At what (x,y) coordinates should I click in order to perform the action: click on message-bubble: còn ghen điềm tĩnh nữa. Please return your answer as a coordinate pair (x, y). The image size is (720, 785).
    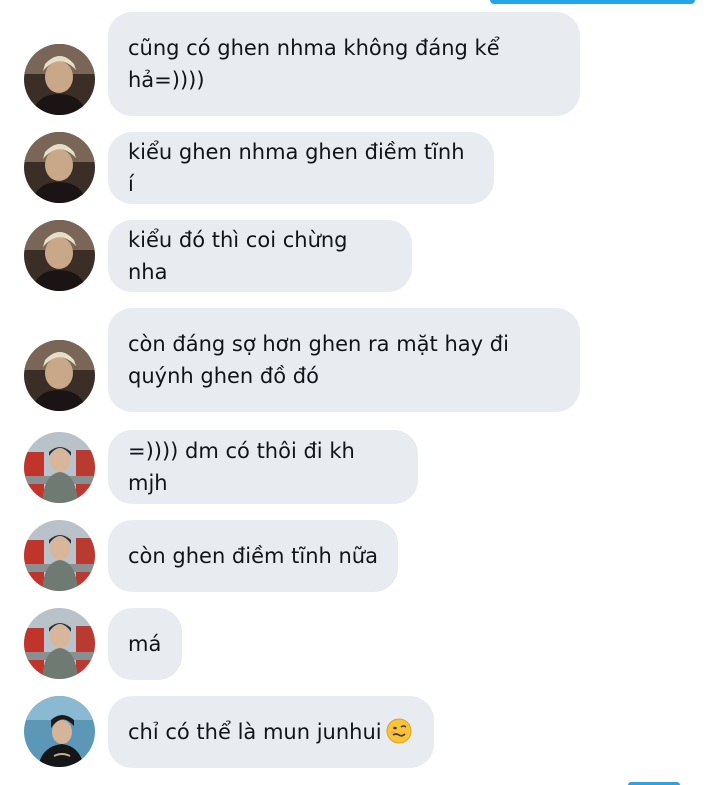
    Looking at the image, I should click on (253, 556).